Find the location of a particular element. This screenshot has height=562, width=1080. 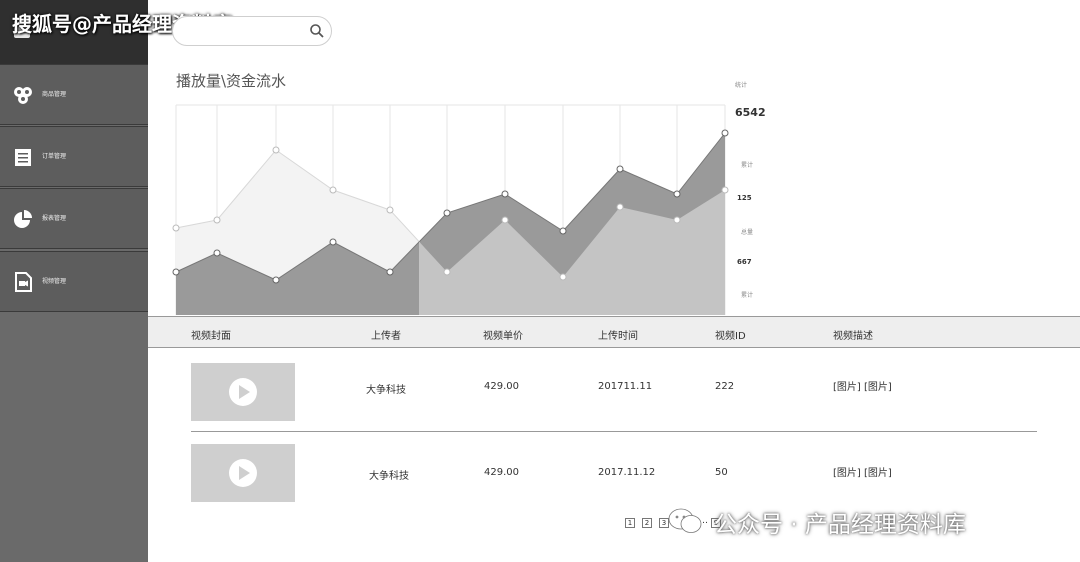

page-button: 2 is located at coordinates (647, 523).